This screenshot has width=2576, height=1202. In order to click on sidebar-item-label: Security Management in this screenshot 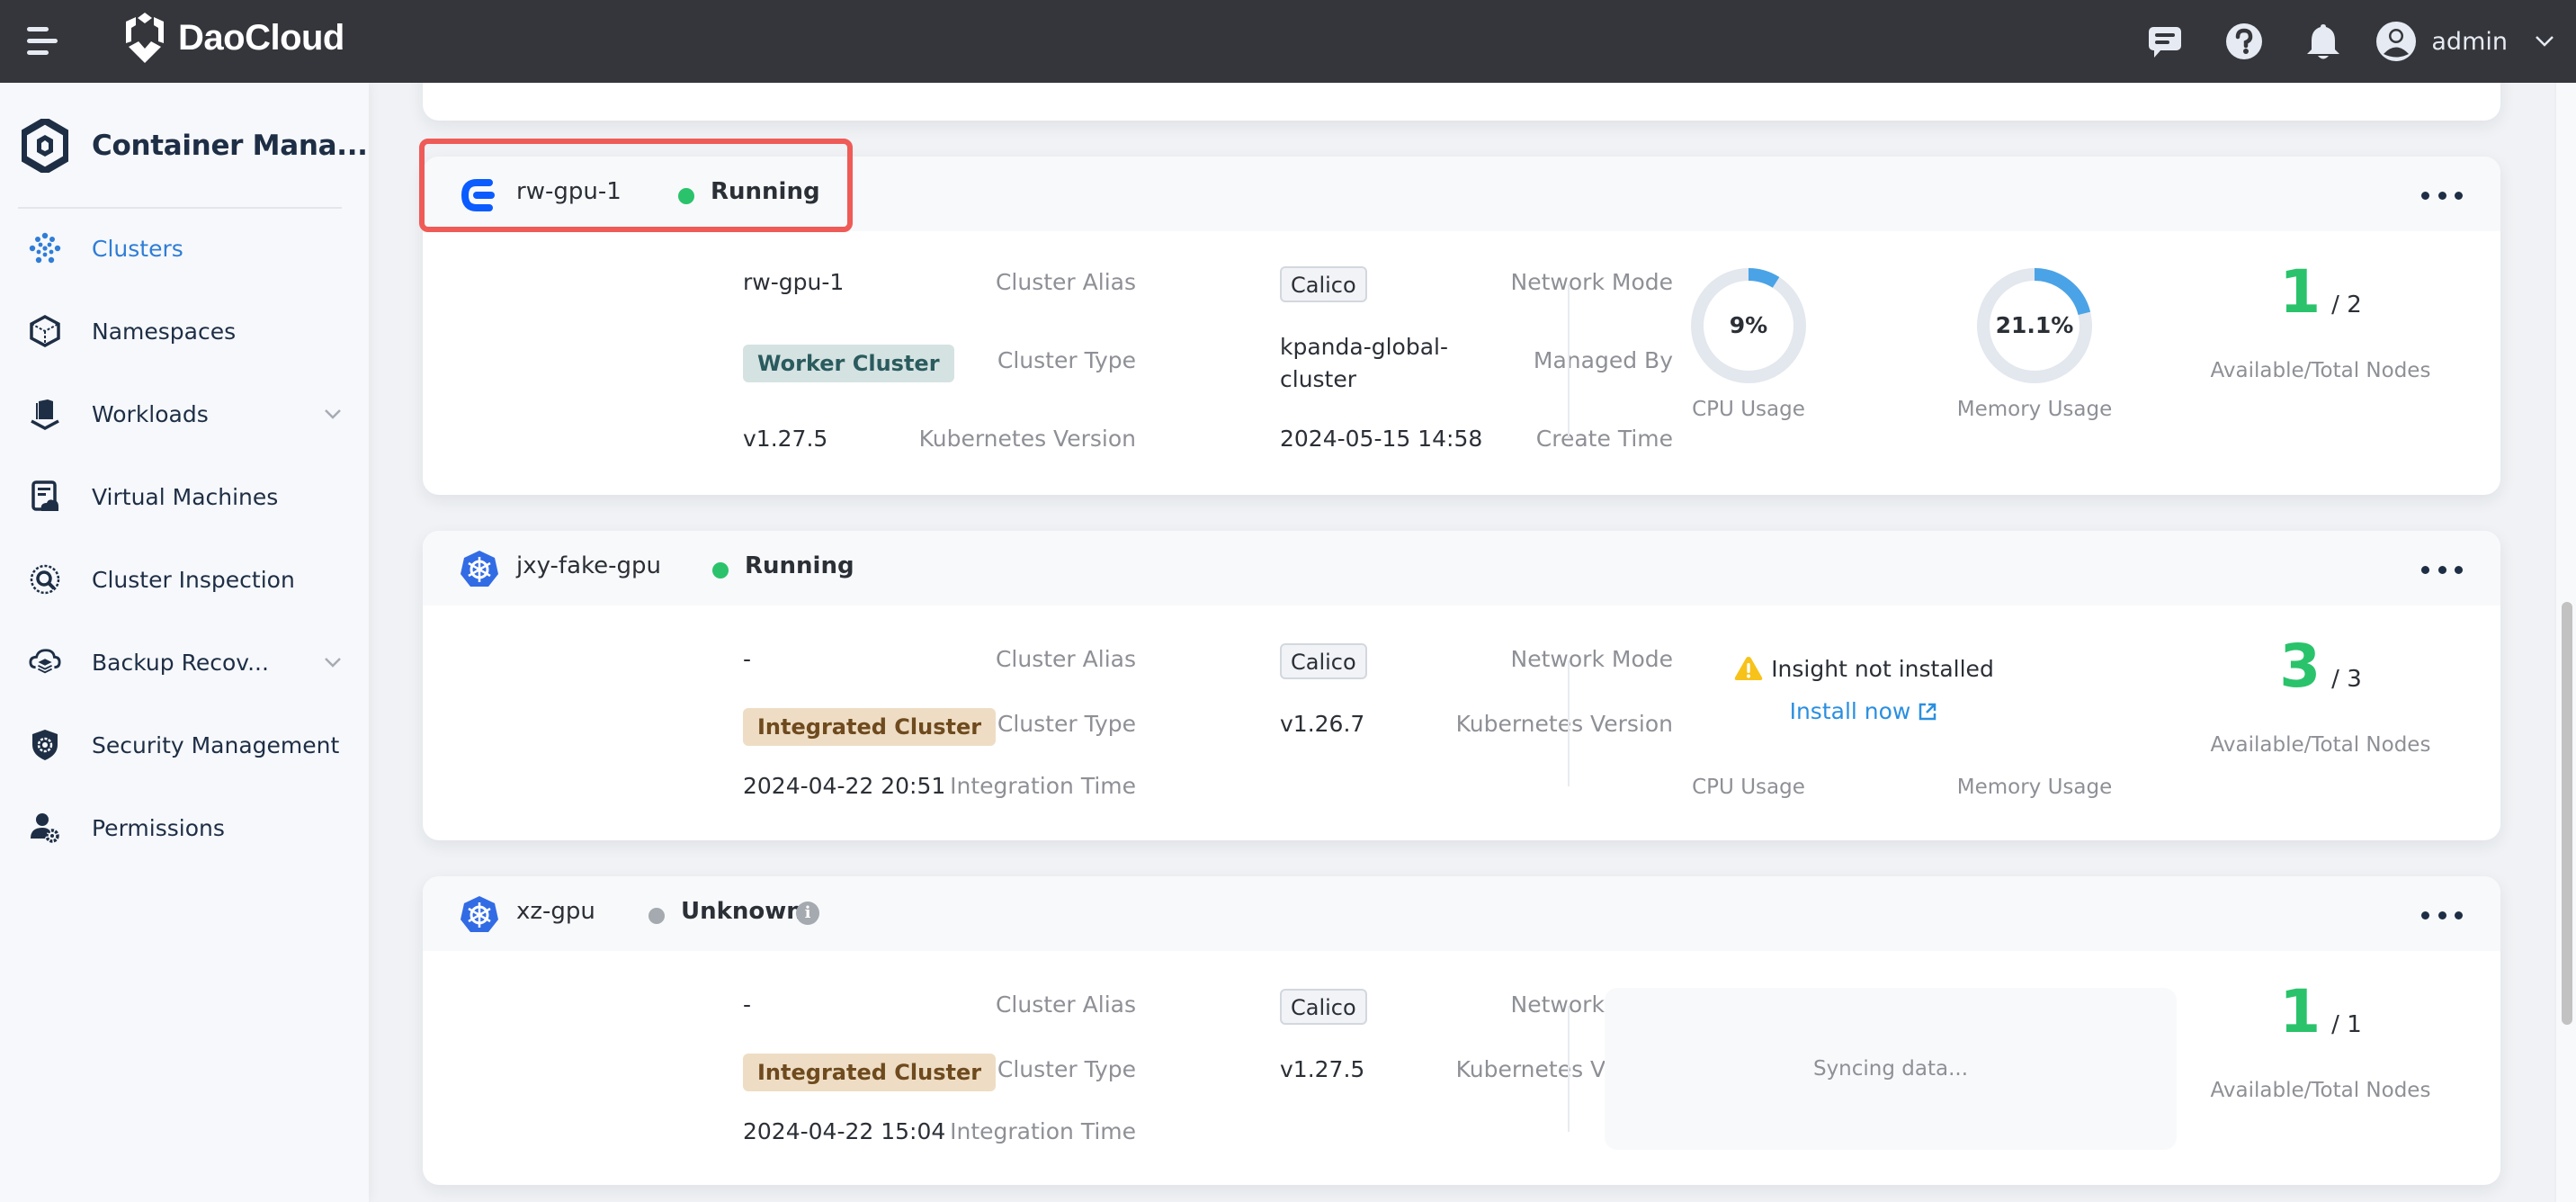, I will do `click(216, 744)`.